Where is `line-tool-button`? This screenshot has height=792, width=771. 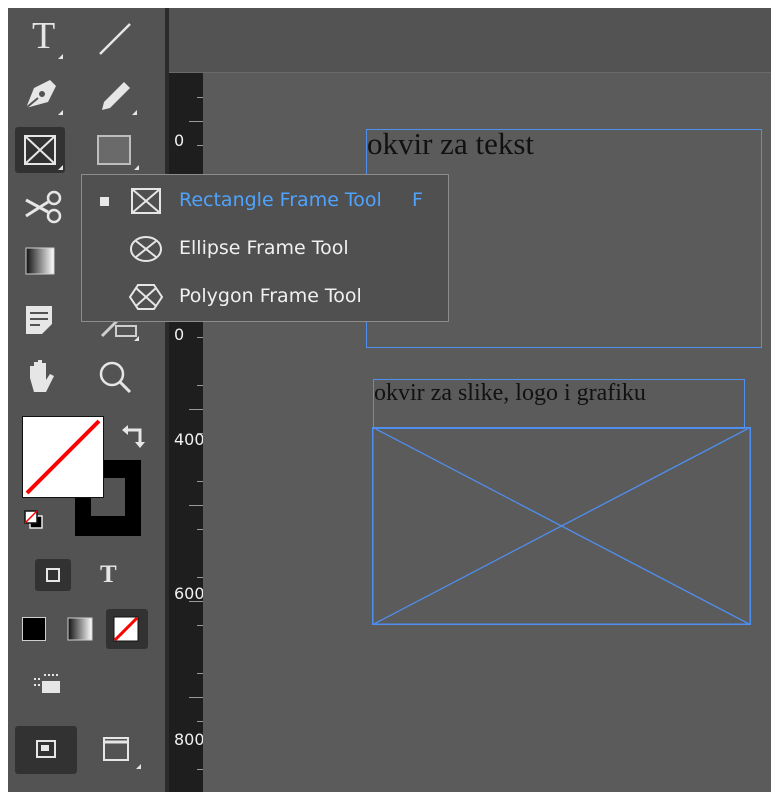
line-tool-button is located at coordinates (117, 37).